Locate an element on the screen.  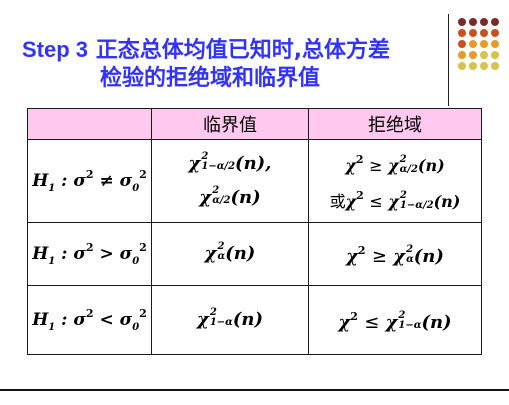
hypothesis-cell: H1 : σ2 < σ02 is located at coordinates (89, 320).